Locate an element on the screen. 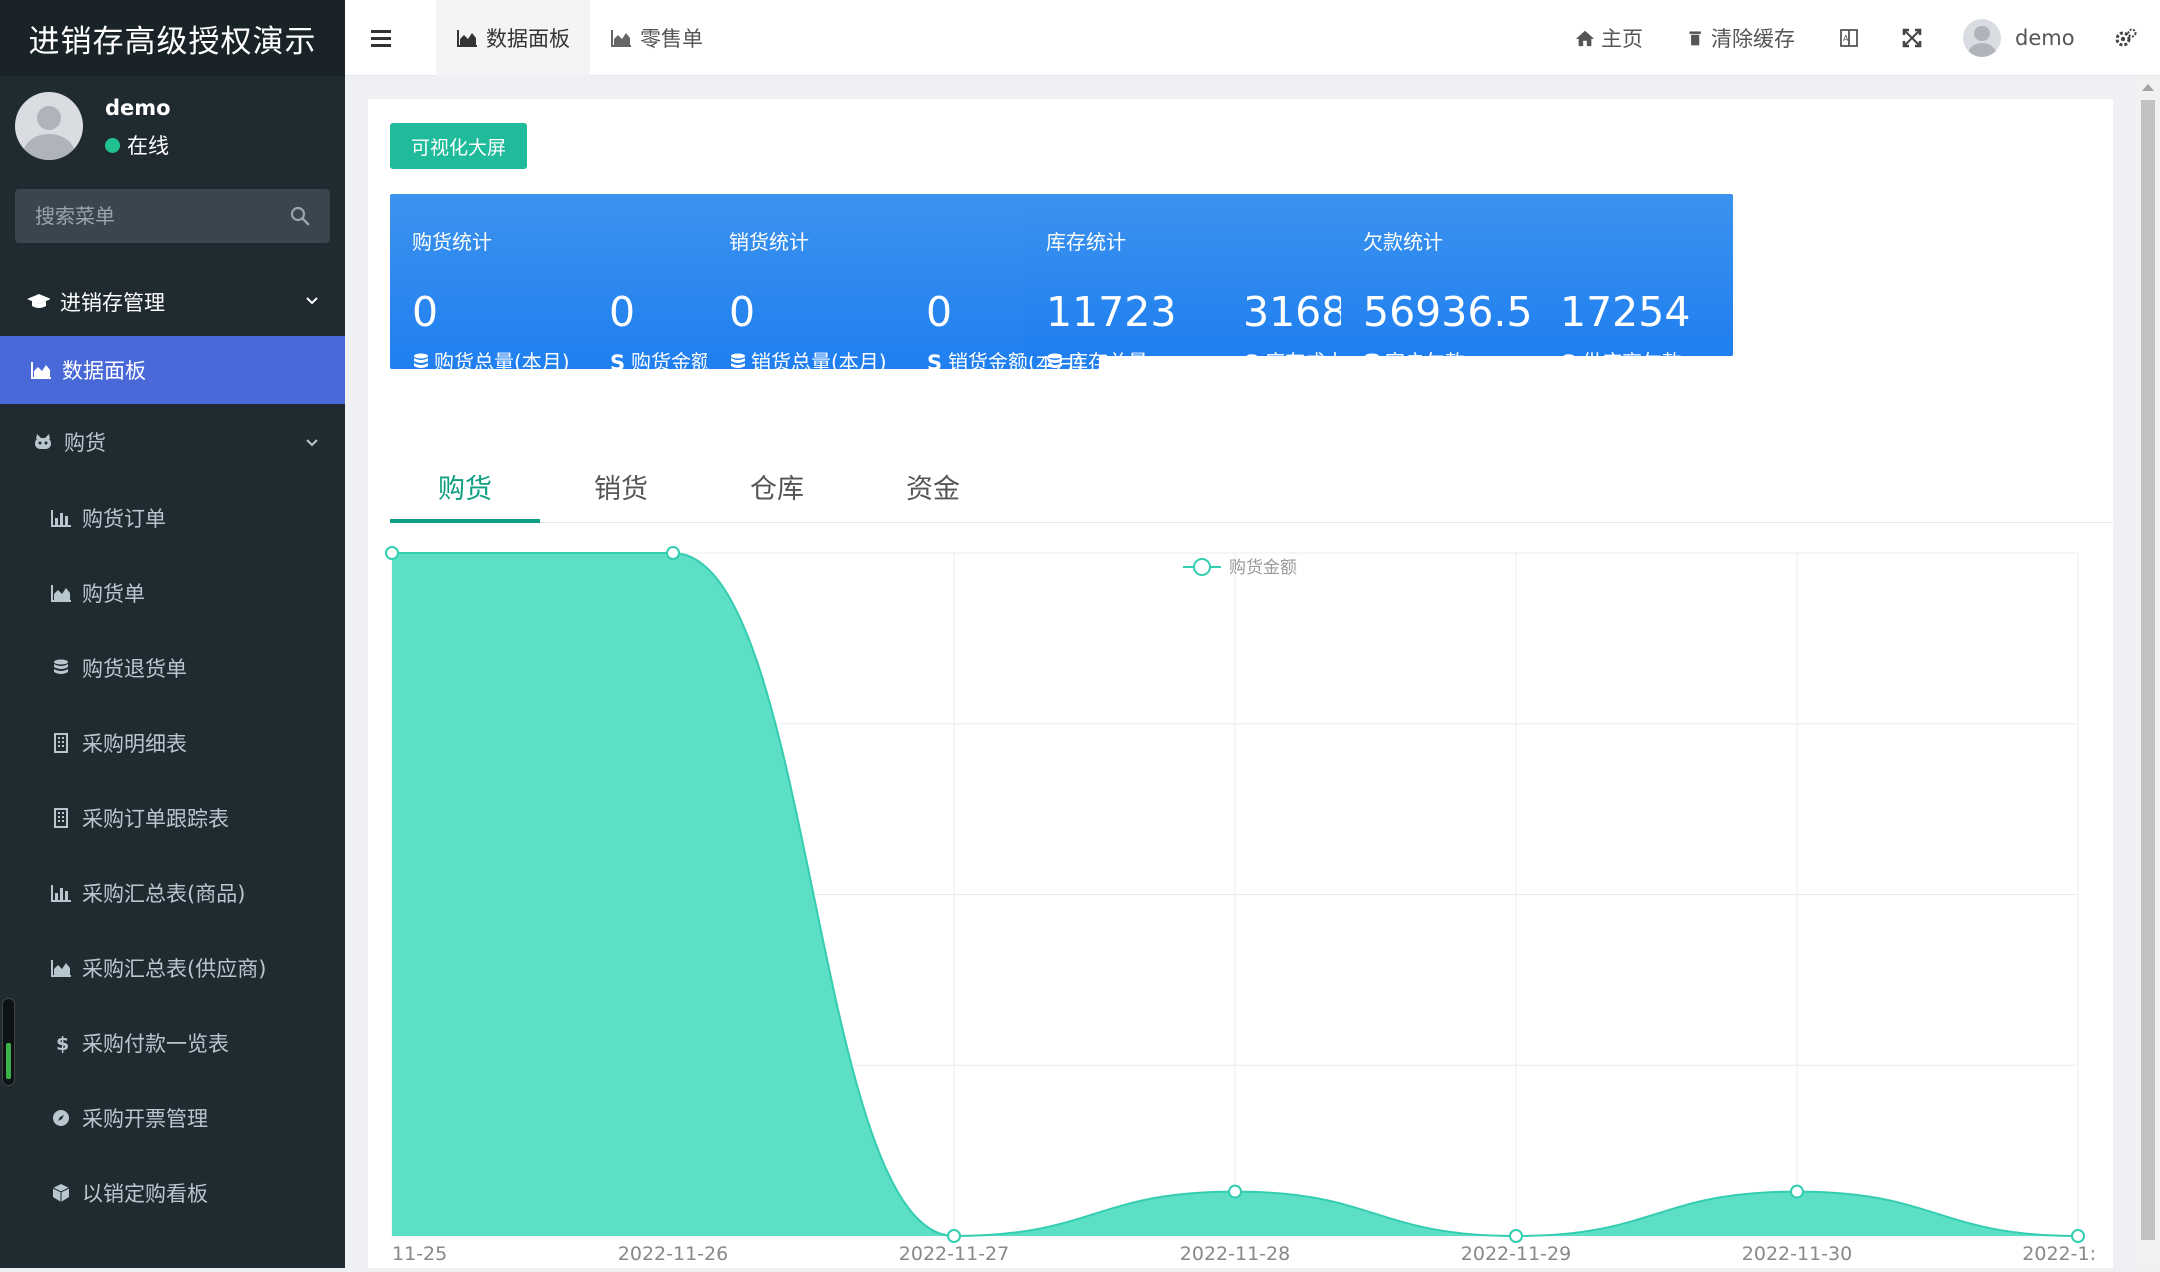  x-tick-label: 2022-1: is located at coordinates (2059, 1254).